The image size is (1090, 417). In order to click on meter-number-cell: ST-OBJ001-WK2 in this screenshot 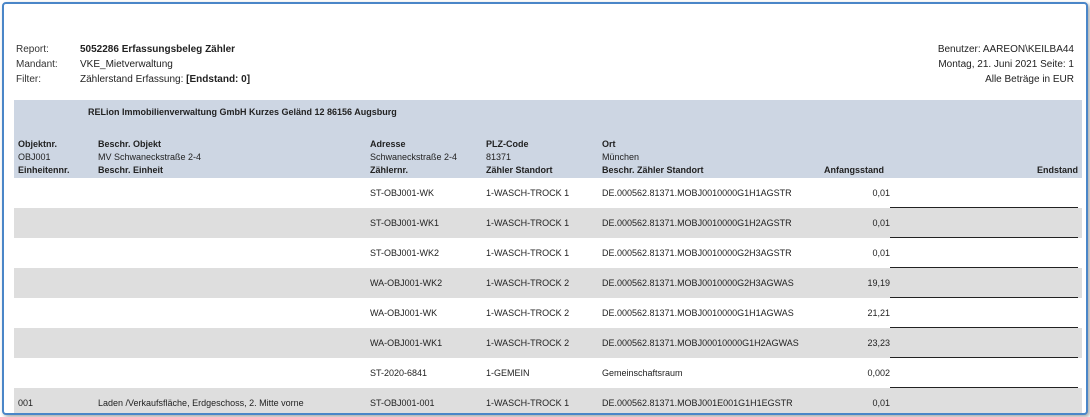, I will do `click(405, 253)`.